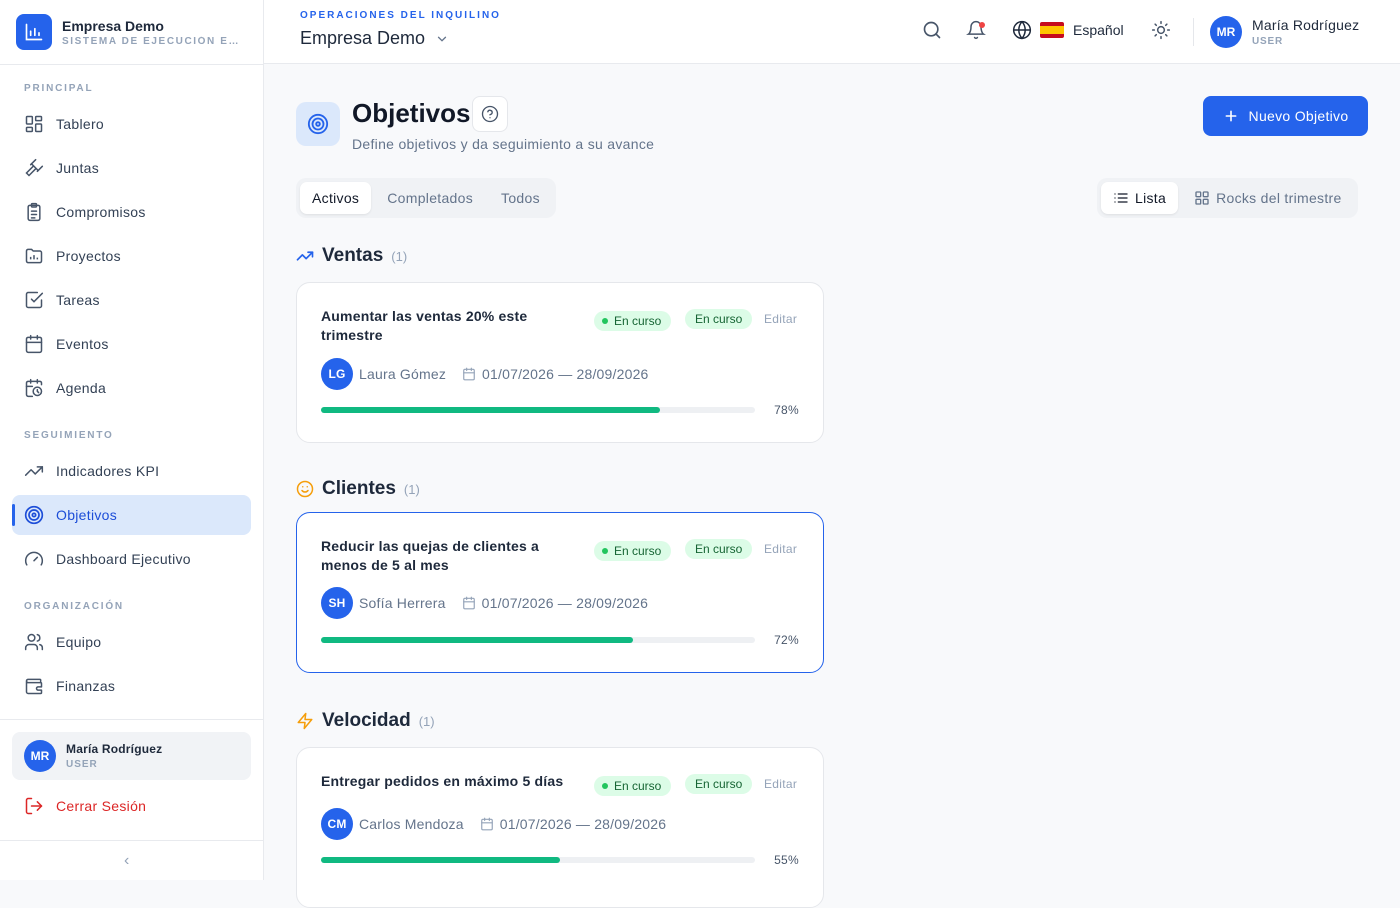 This screenshot has height=908, width=1400. I want to click on logout-icon, so click(34, 806).